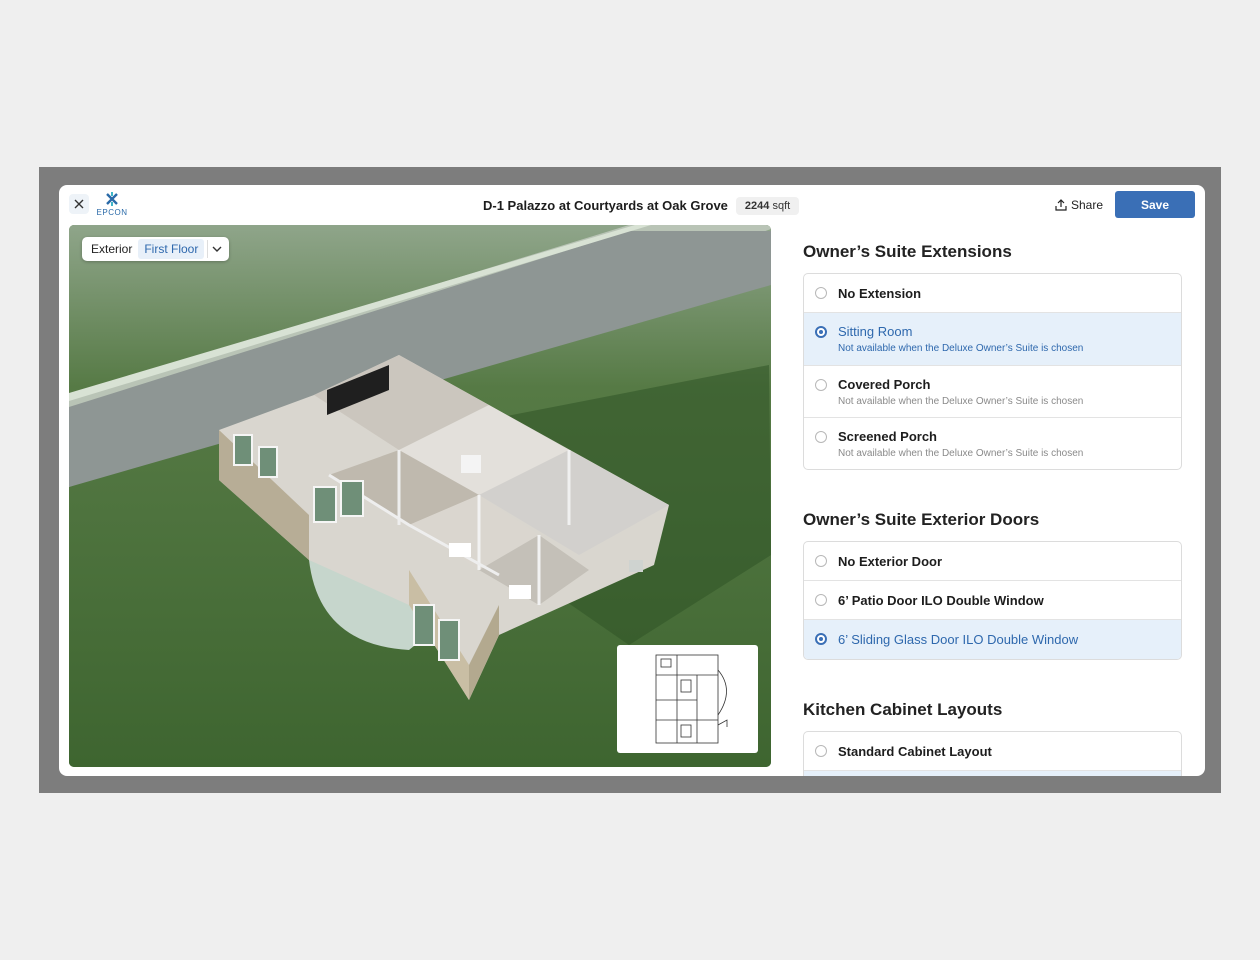  I want to click on option-no-extension: No Extension, so click(992, 293).